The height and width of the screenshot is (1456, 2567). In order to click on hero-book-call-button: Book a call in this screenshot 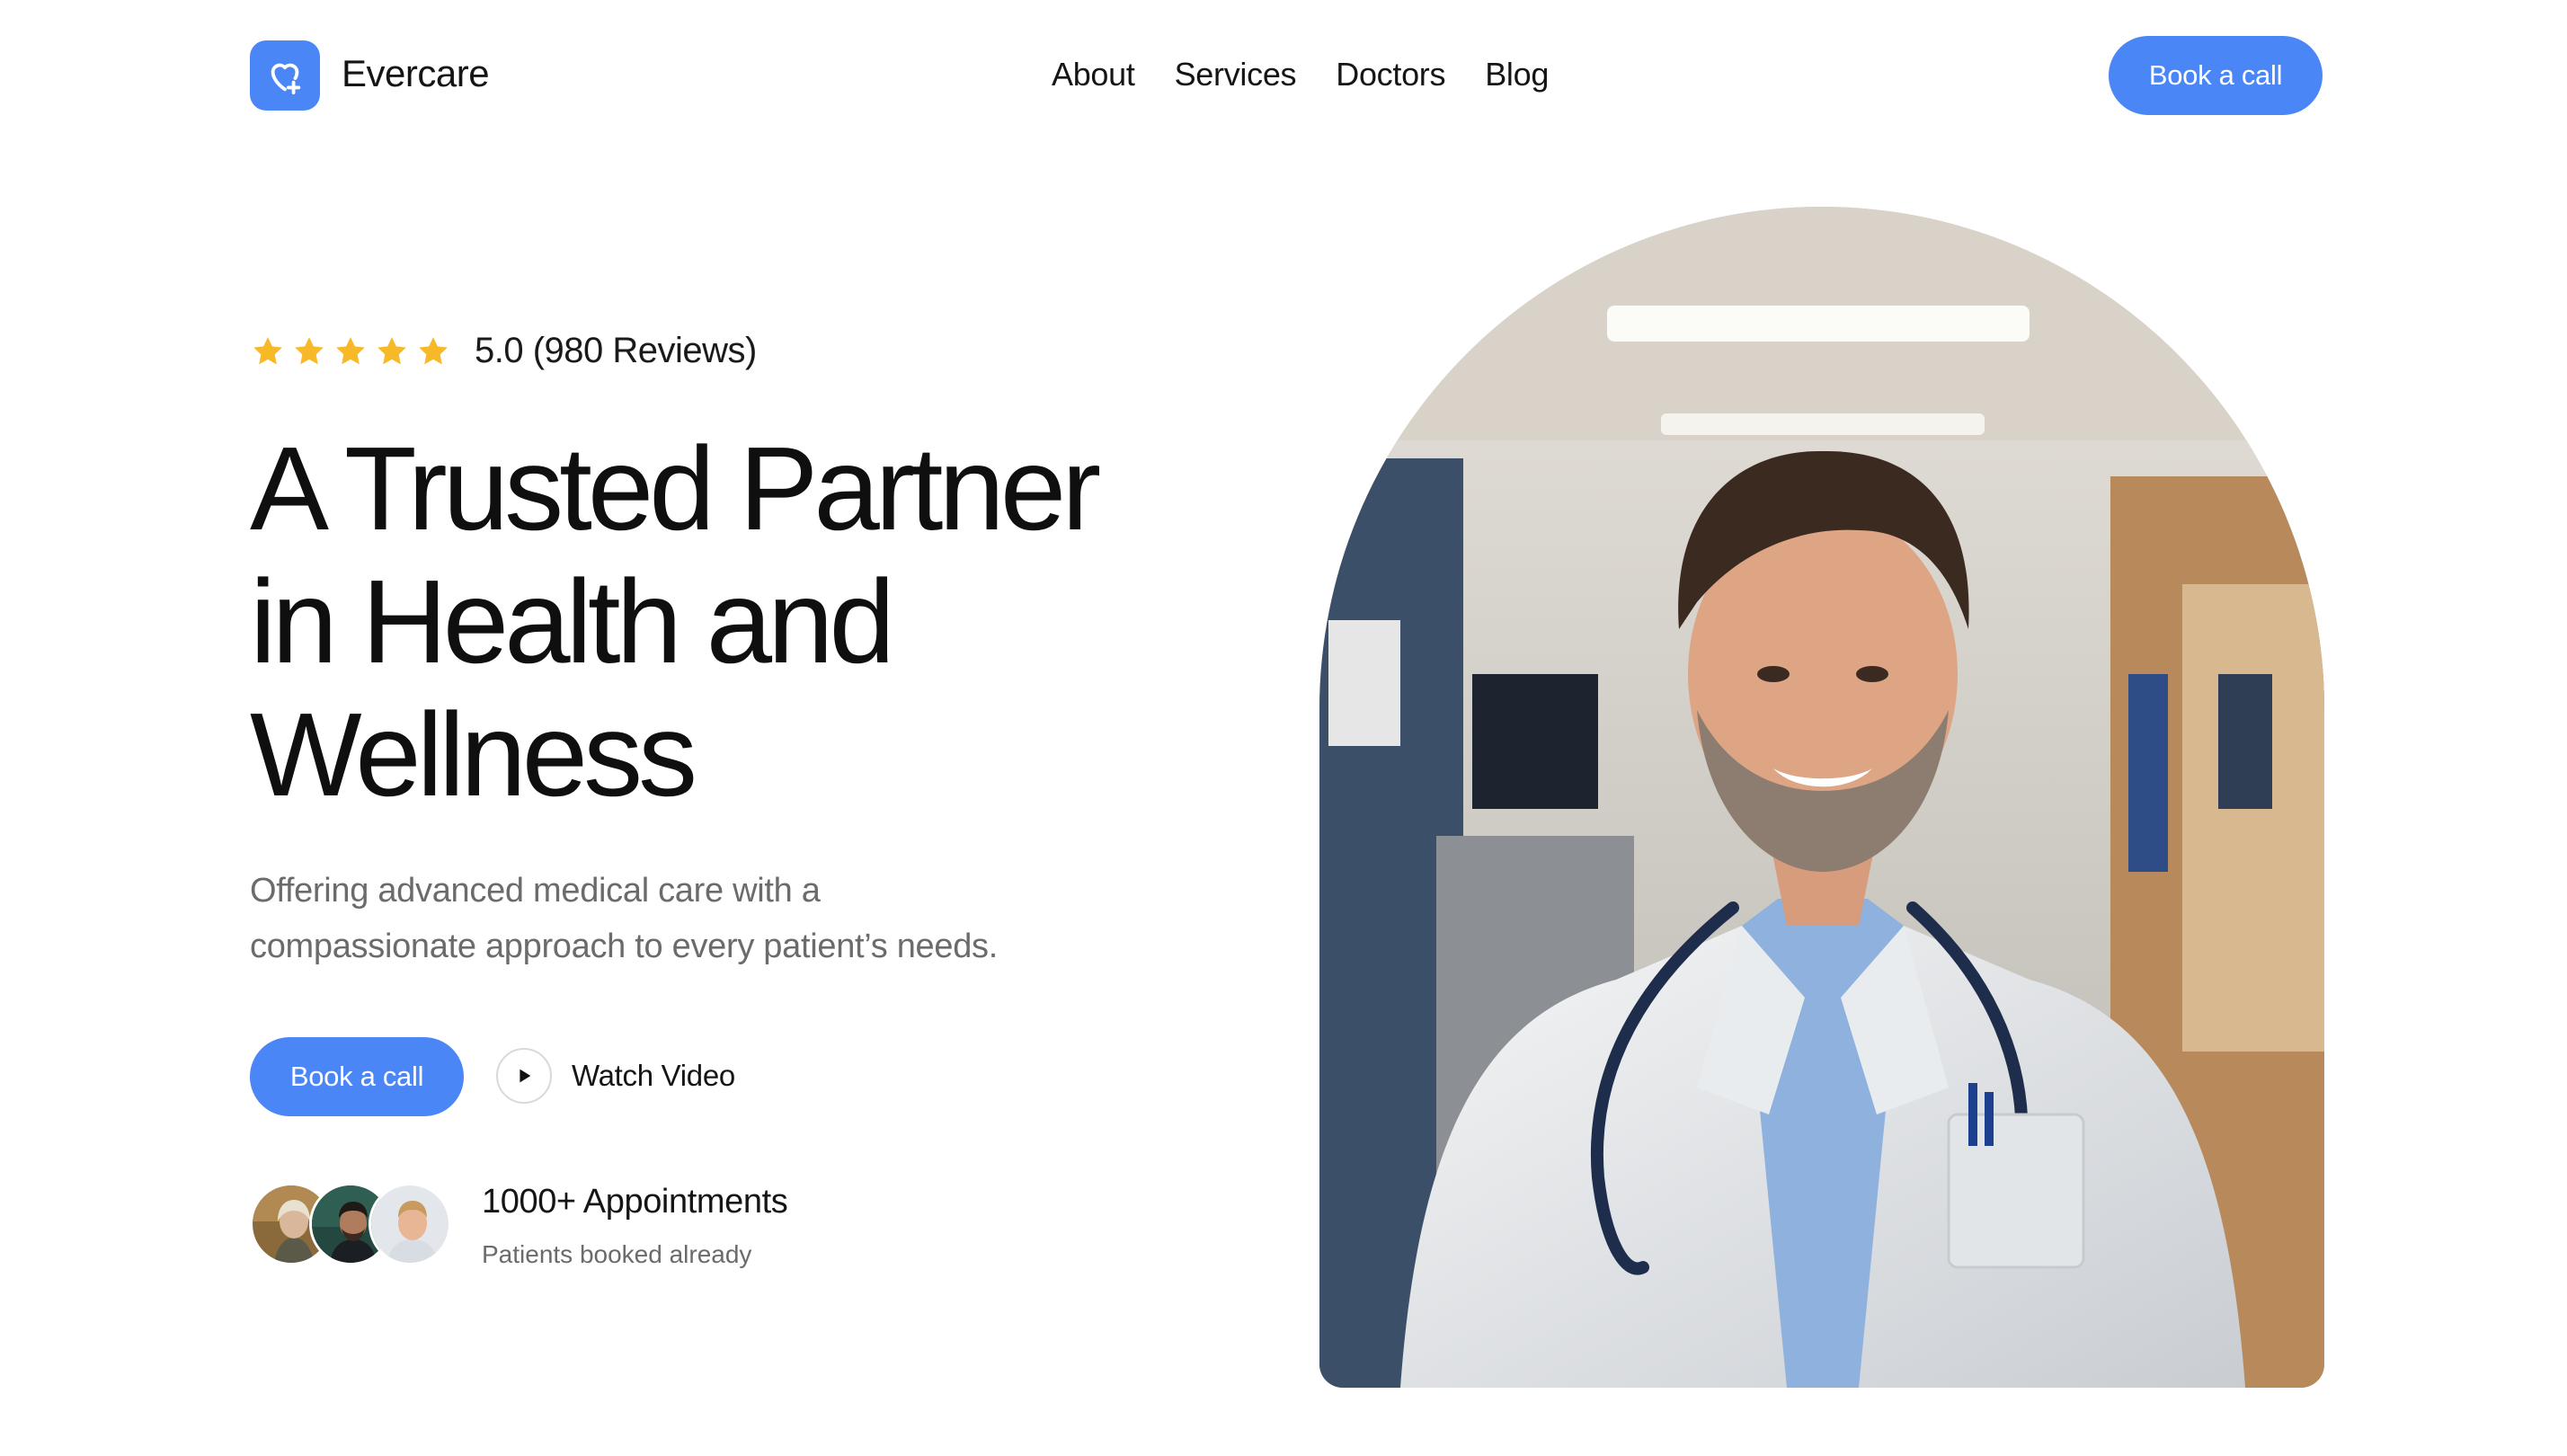, I will do `click(357, 1076)`.